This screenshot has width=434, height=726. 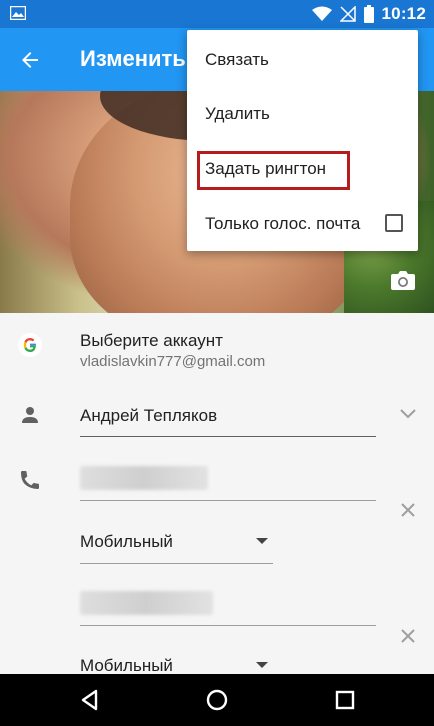 What do you see at coordinates (133, 58) in the screenshot?
I see `page-title: Изменить` at bounding box center [133, 58].